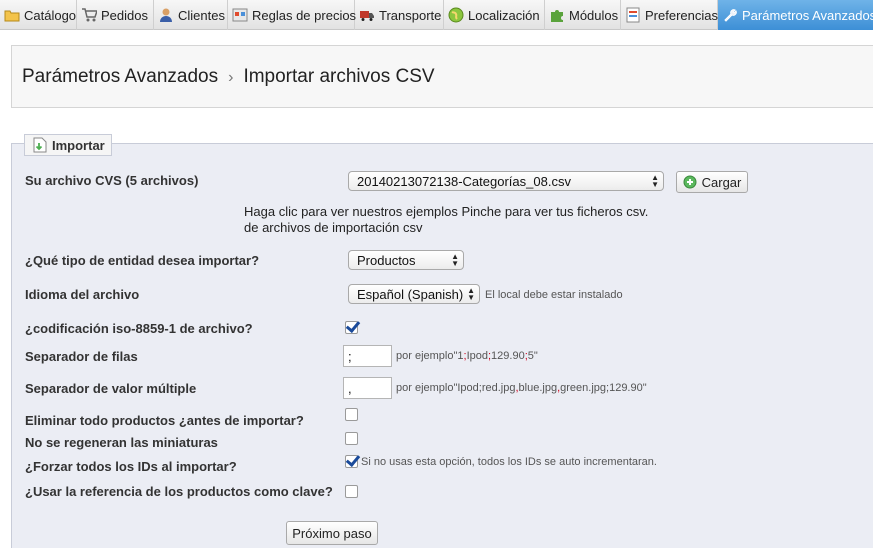 This screenshot has width=873, height=548. What do you see at coordinates (633, 15) in the screenshot?
I see `preferences-icon` at bounding box center [633, 15].